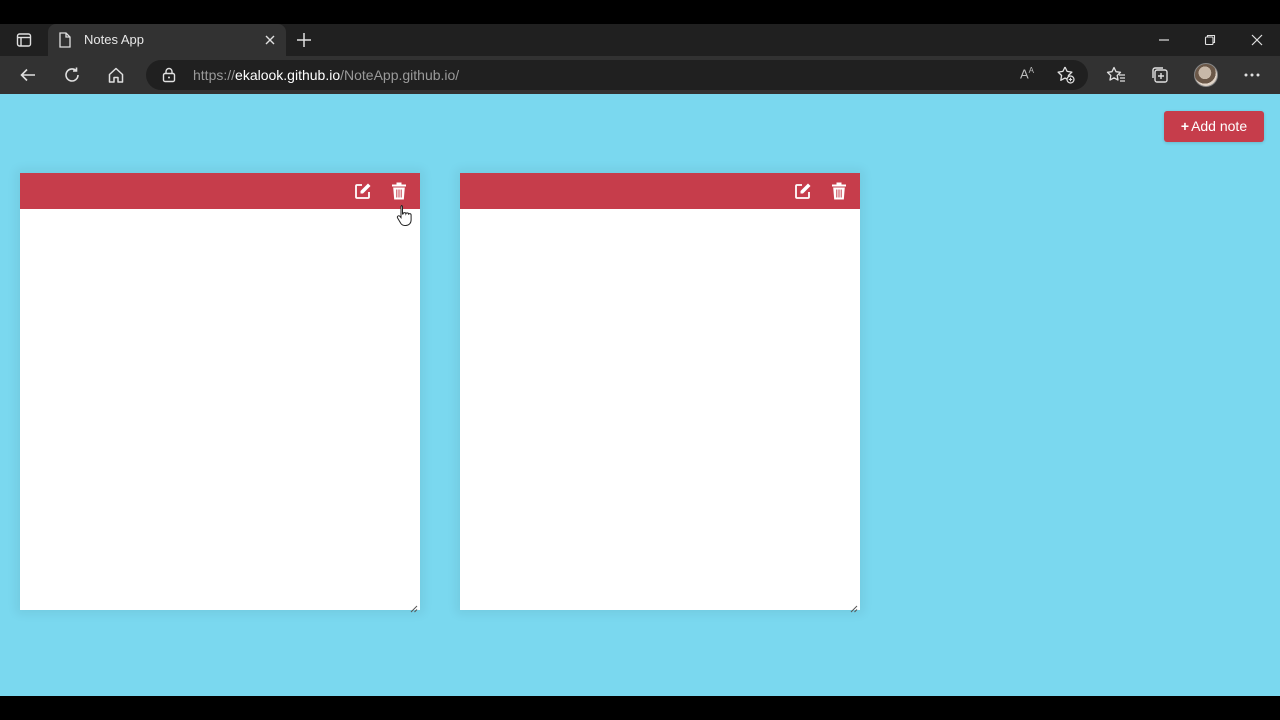 This screenshot has width=1280, height=720. What do you see at coordinates (114, 39) in the screenshot?
I see `tab-title: Notes App` at bounding box center [114, 39].